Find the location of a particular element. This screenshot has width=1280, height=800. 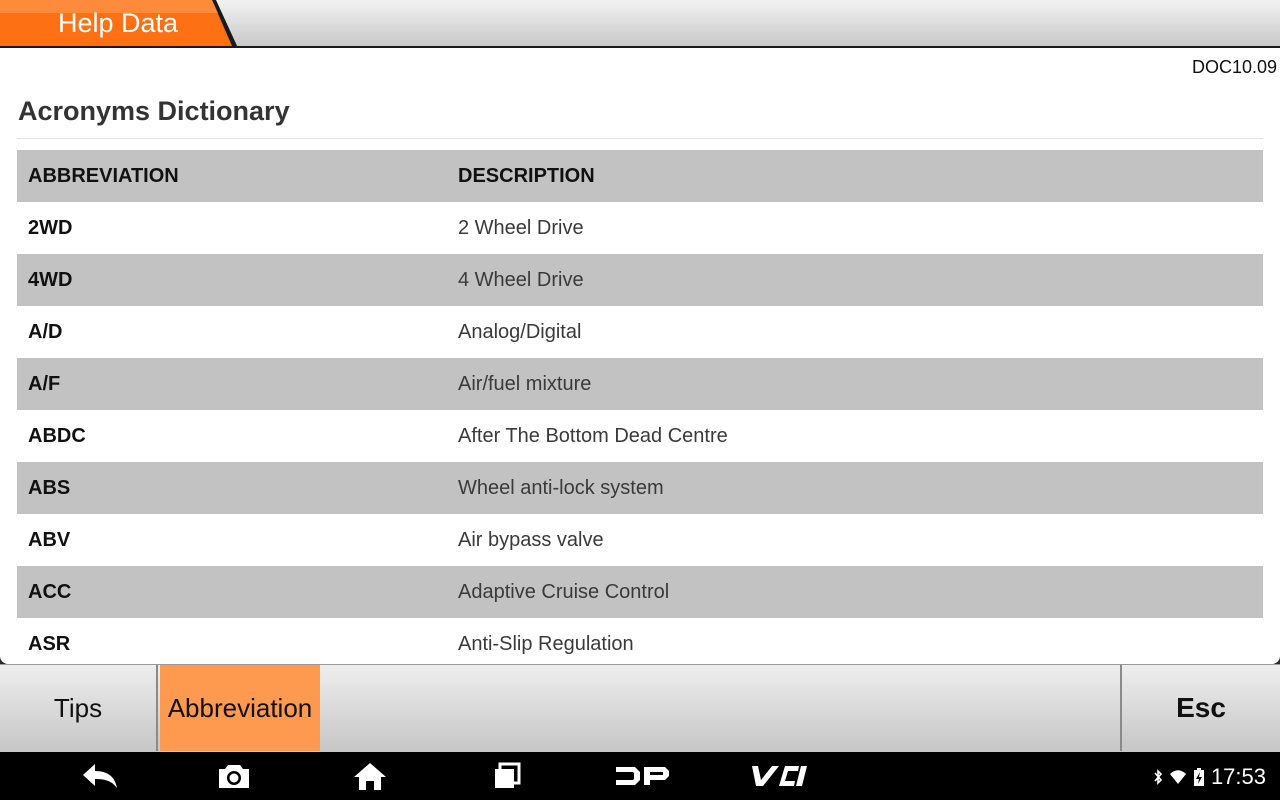

description-cell: Air bypass valve is located at coordinates (531, 539).